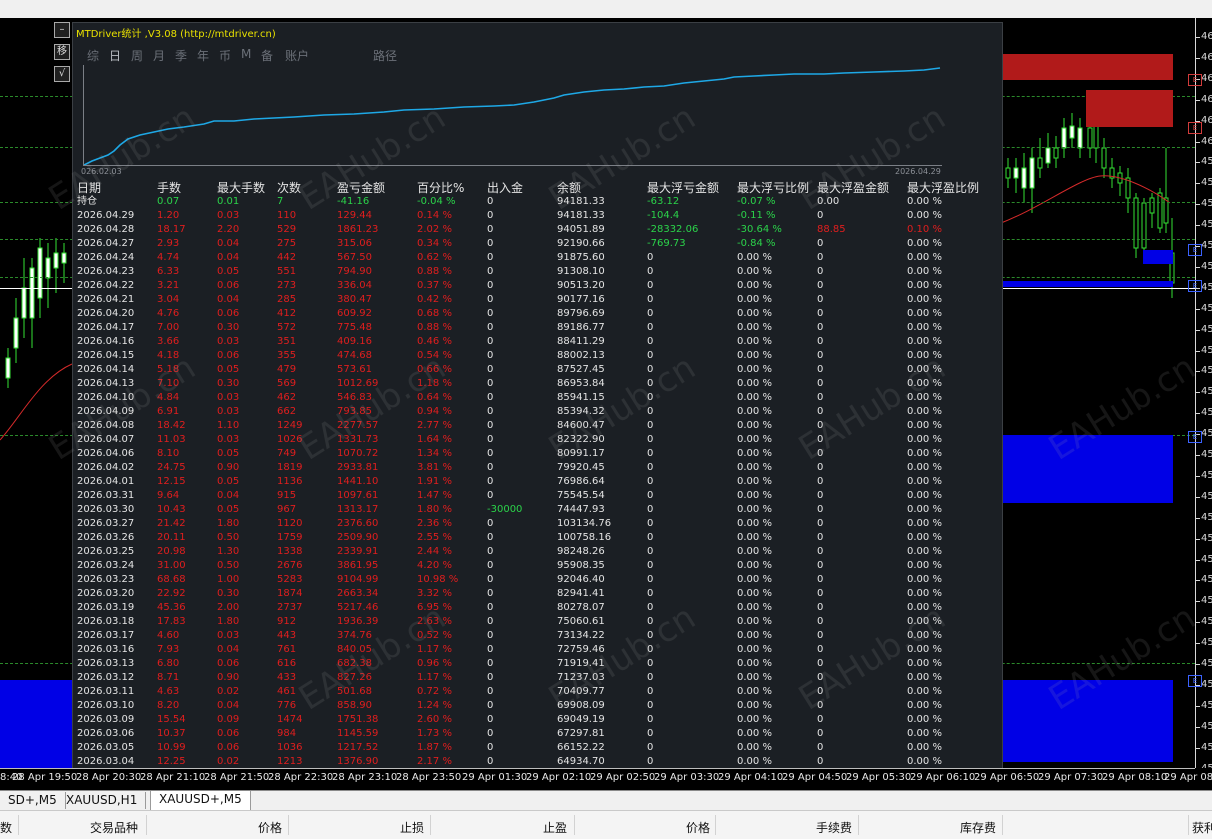 This screenshot has width=1212, height=839. I want to click on zone-rectangle, so click(1087, 469).